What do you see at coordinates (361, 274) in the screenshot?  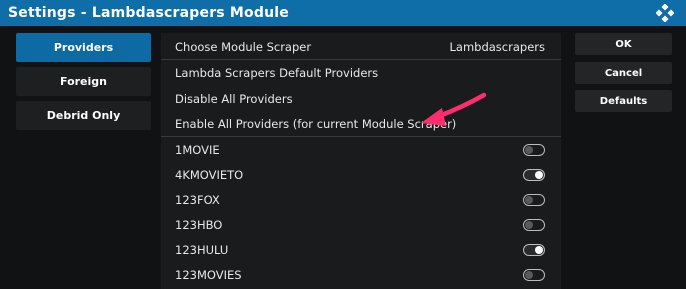 I see `provider-row: 123MOVIES` at bounding box center [361, 274].